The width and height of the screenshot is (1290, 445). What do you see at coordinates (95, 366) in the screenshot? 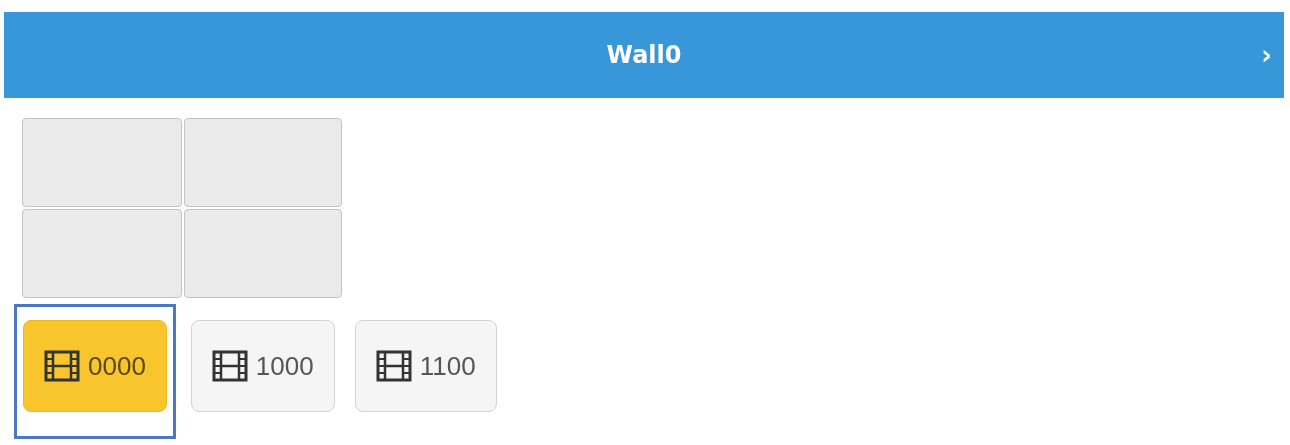
I see `channel-button: 0000` at bounding box center [95, 366].